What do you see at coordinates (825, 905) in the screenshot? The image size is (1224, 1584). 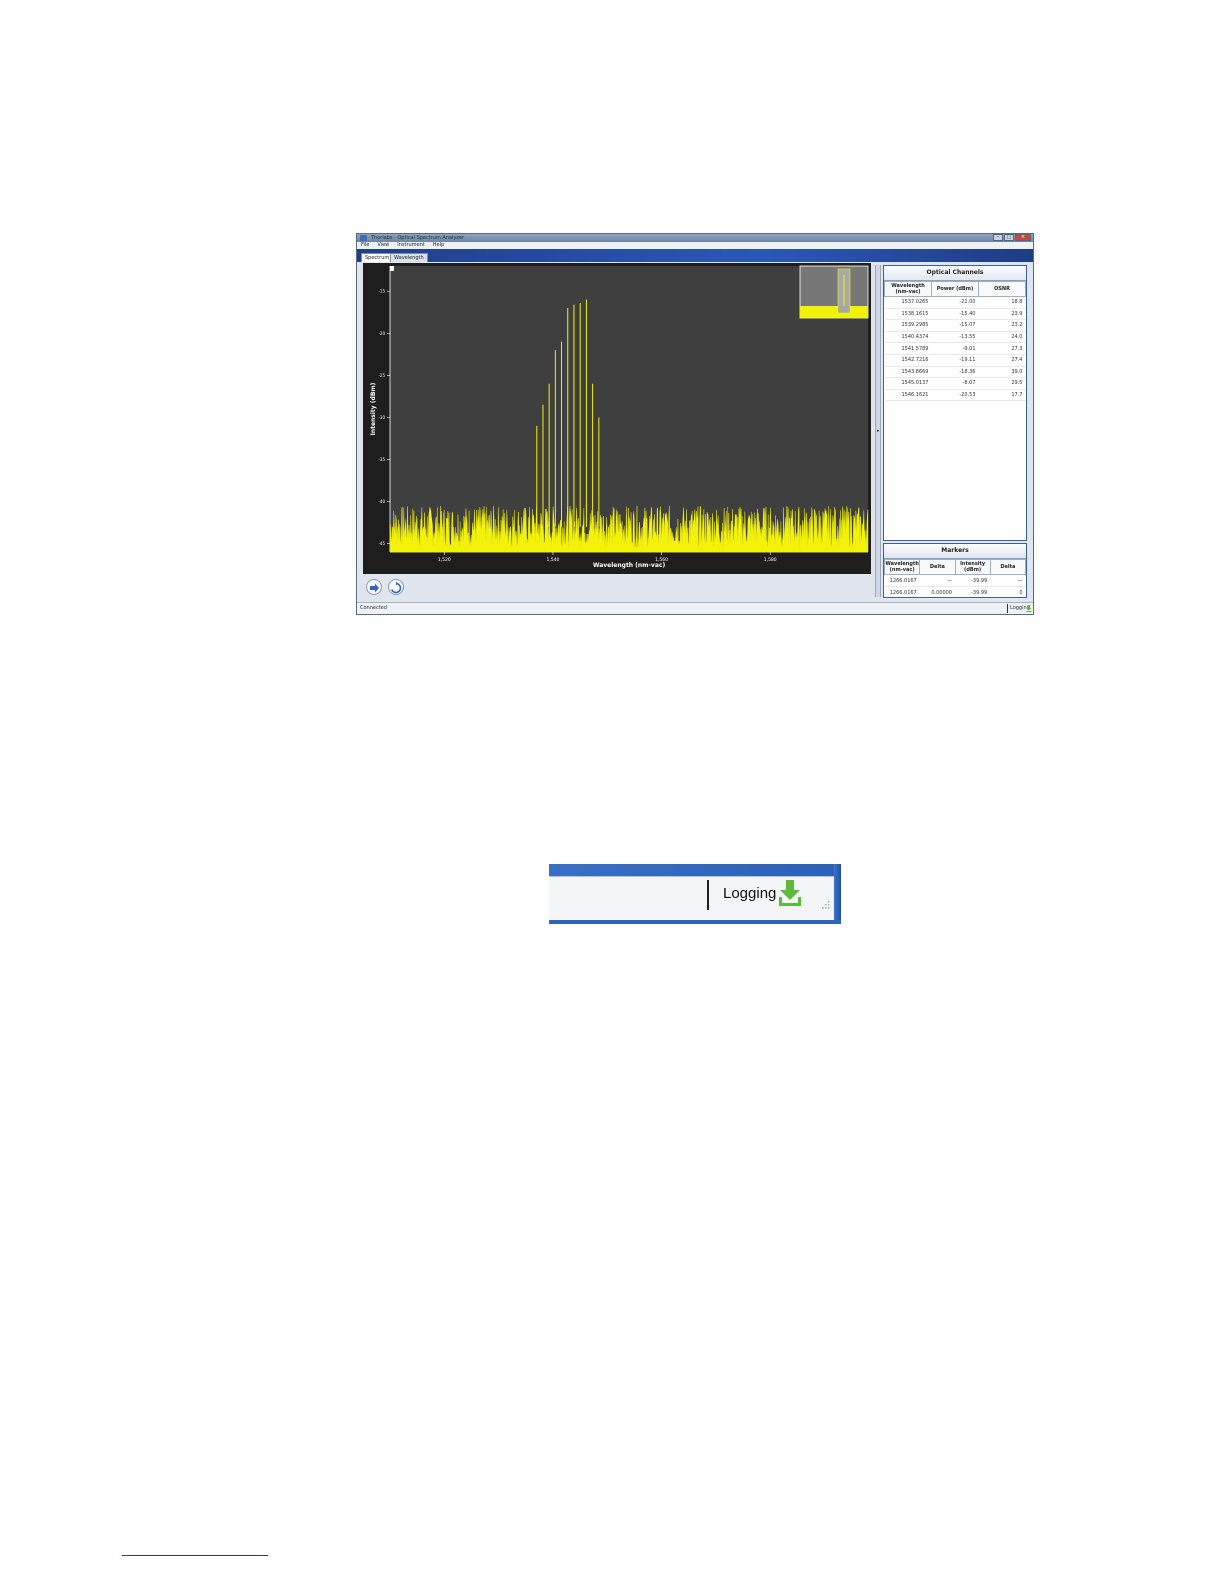 I see `resize-grip-icon` at bounding box center [825, 905].